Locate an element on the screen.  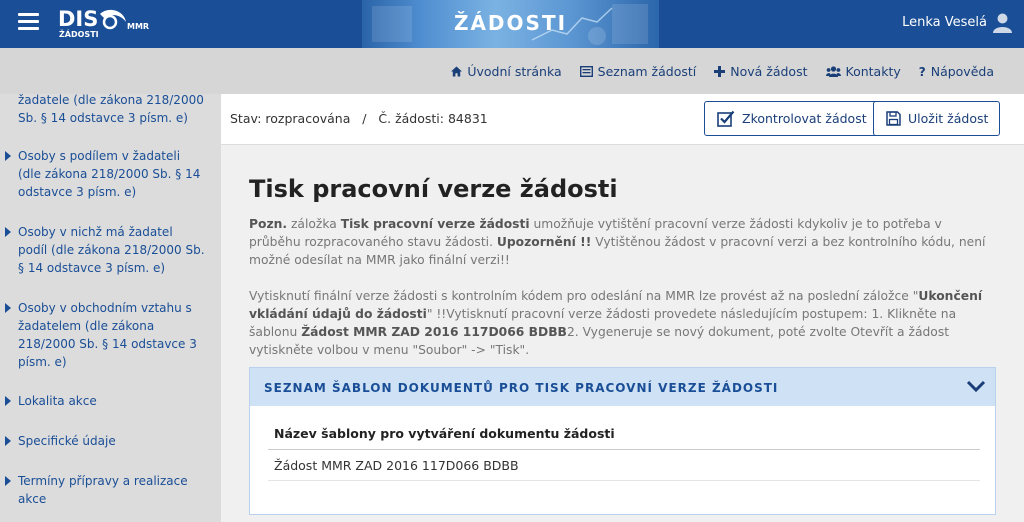
user-icon is located at coordinates (1002, 23).